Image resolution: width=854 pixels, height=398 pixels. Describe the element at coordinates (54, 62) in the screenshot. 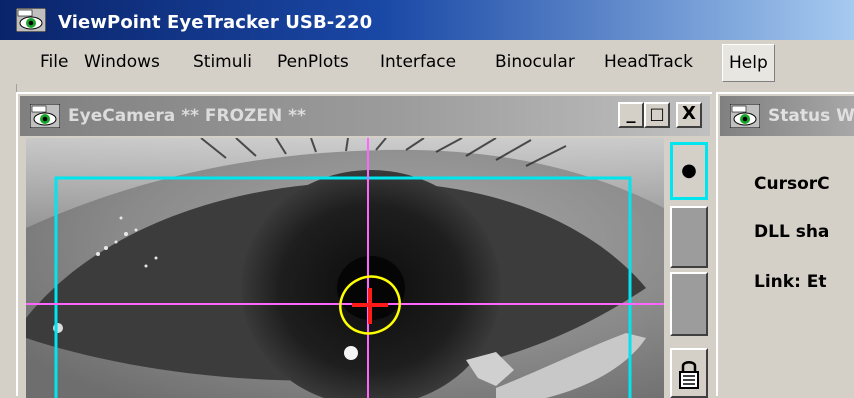

I see `menu-file: File` at that location.